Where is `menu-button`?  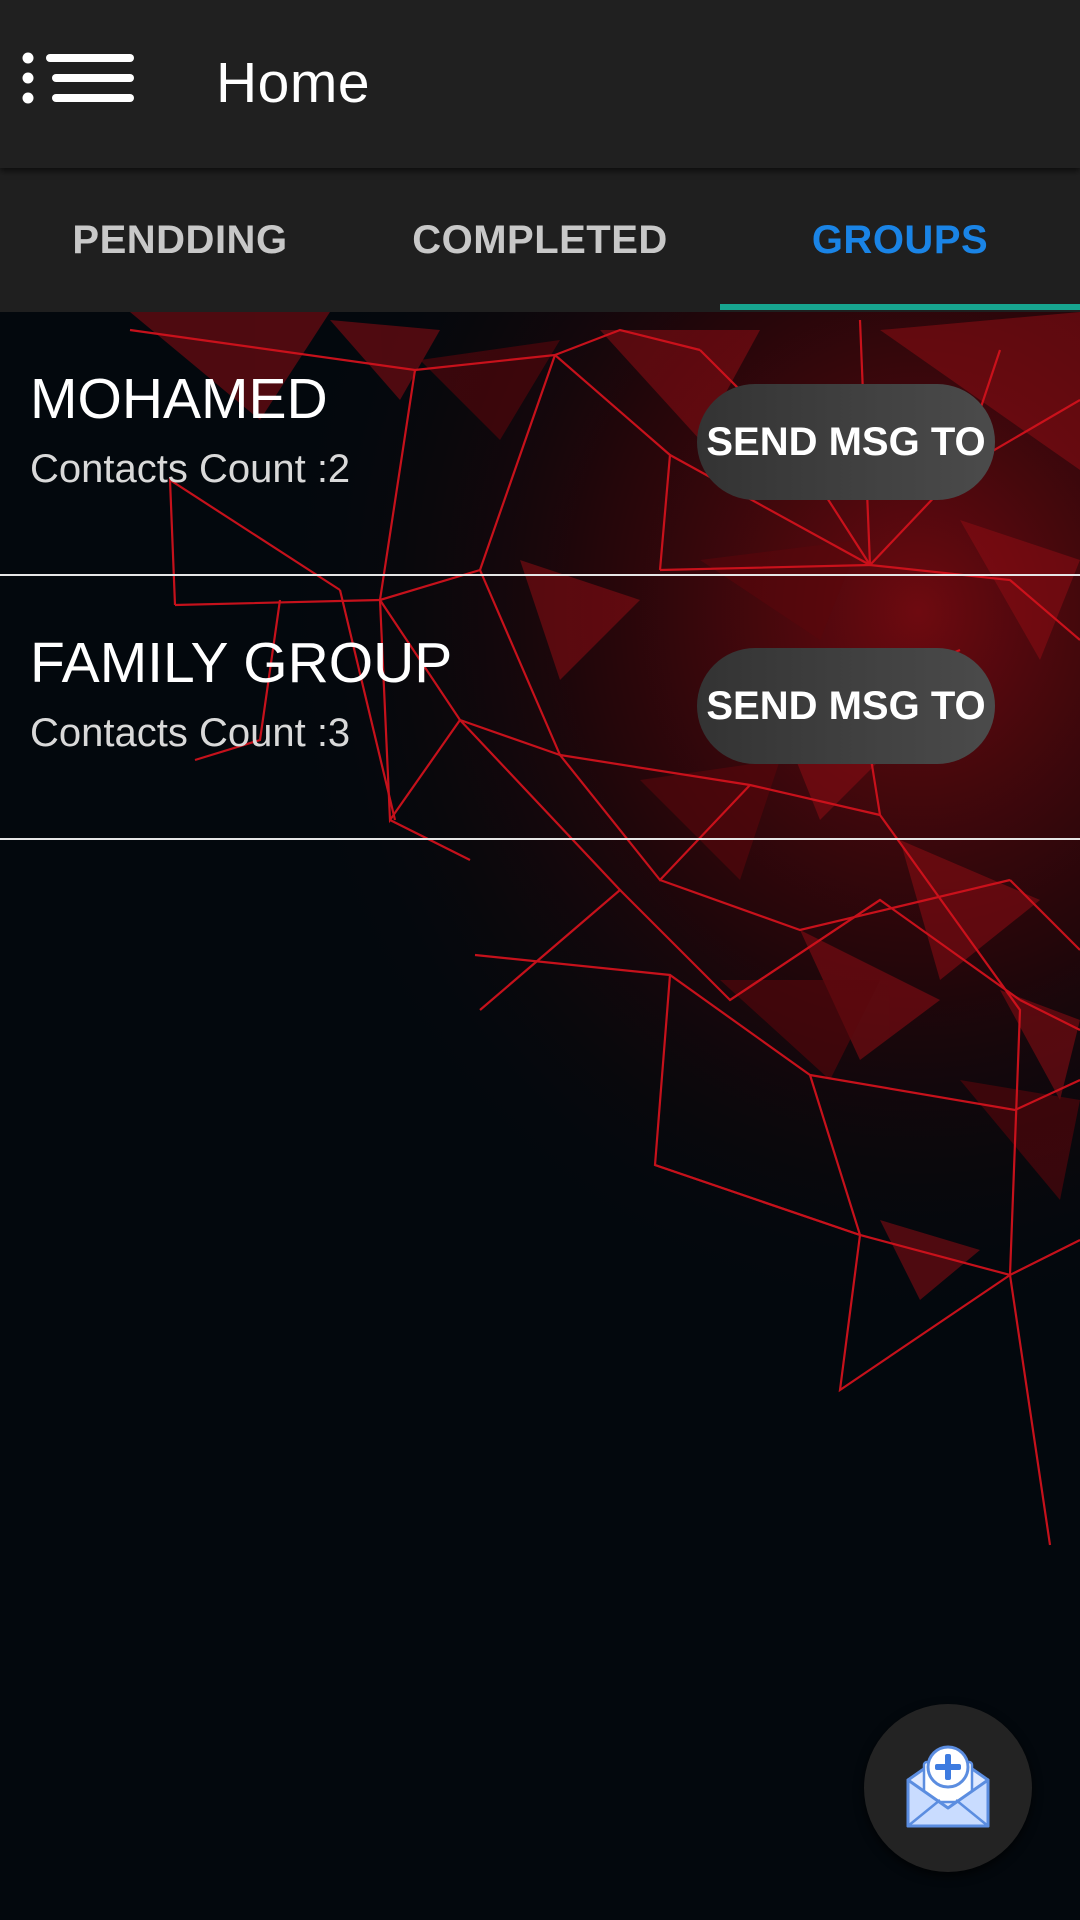 menu-button is located at coordinates (79, 80).